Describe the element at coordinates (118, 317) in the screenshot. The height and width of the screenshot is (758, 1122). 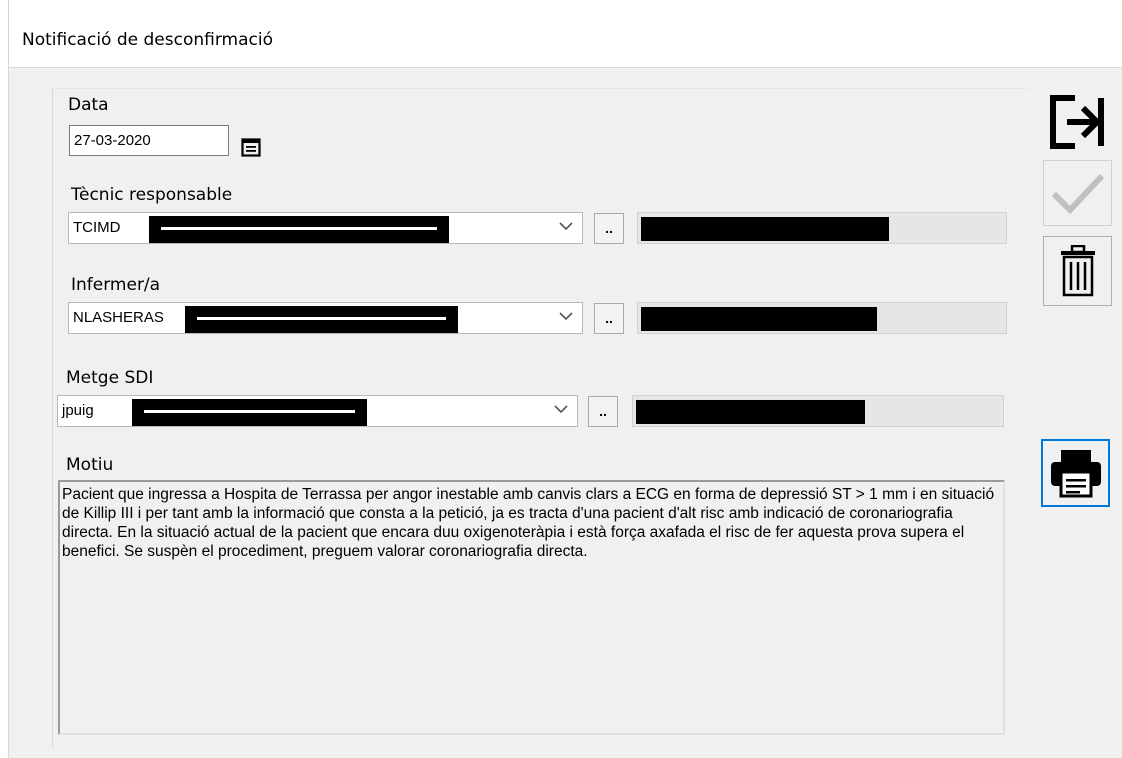
I see `infermer-code: NLASHERAS` at that location.